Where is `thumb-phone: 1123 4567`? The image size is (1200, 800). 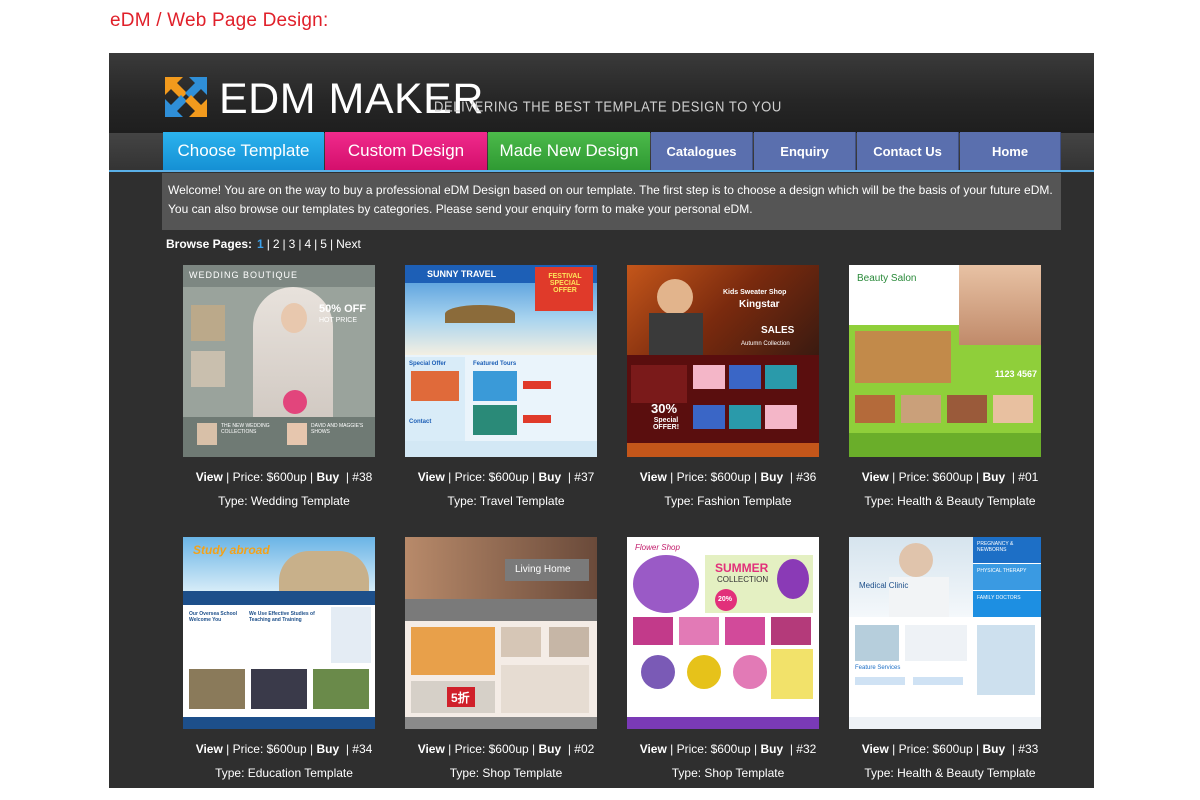 thumb-phone: 1123 4567 is located at coordinates (1016, 374).